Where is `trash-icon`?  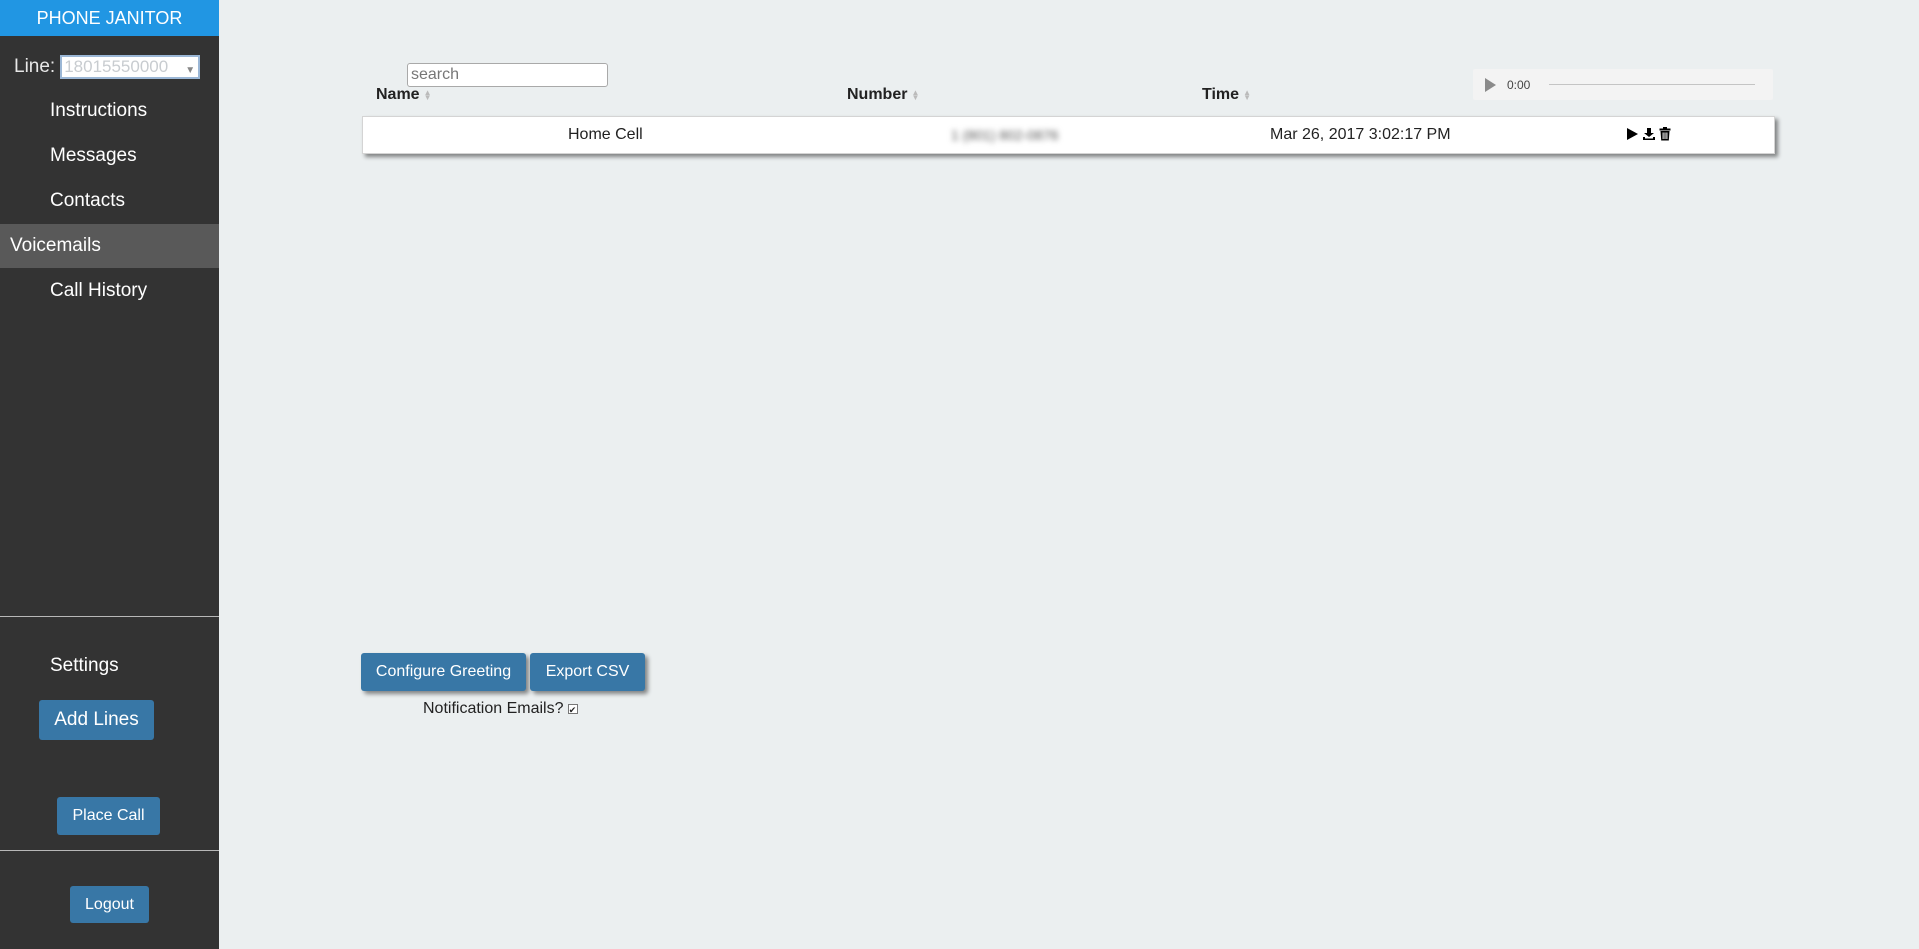 trash-icon is located at coordinates (1665, 136).